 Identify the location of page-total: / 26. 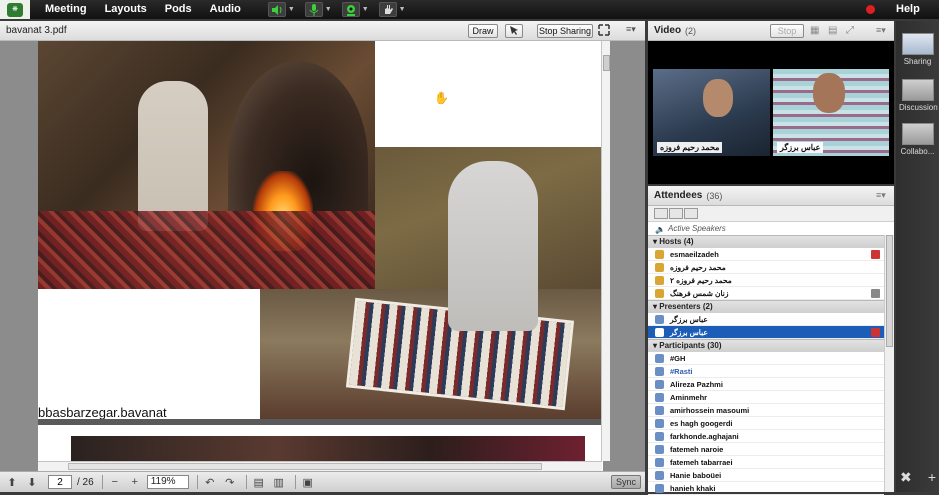
(85, 482).